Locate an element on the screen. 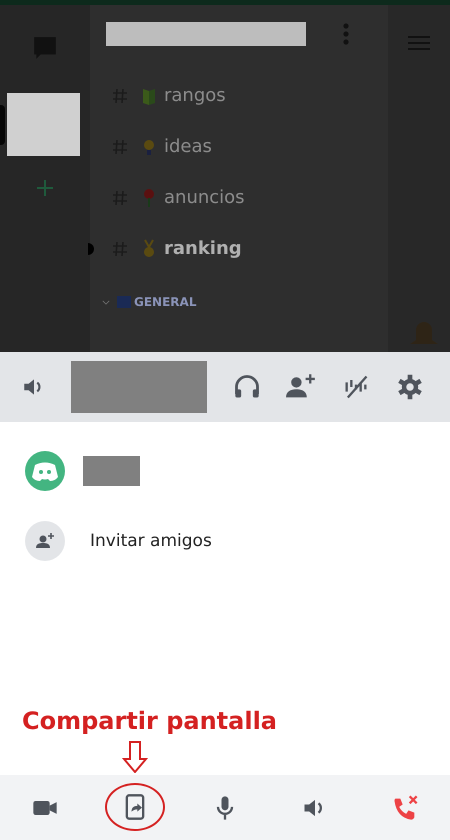  down-arrow-icon is located at coordinates (135, 757).